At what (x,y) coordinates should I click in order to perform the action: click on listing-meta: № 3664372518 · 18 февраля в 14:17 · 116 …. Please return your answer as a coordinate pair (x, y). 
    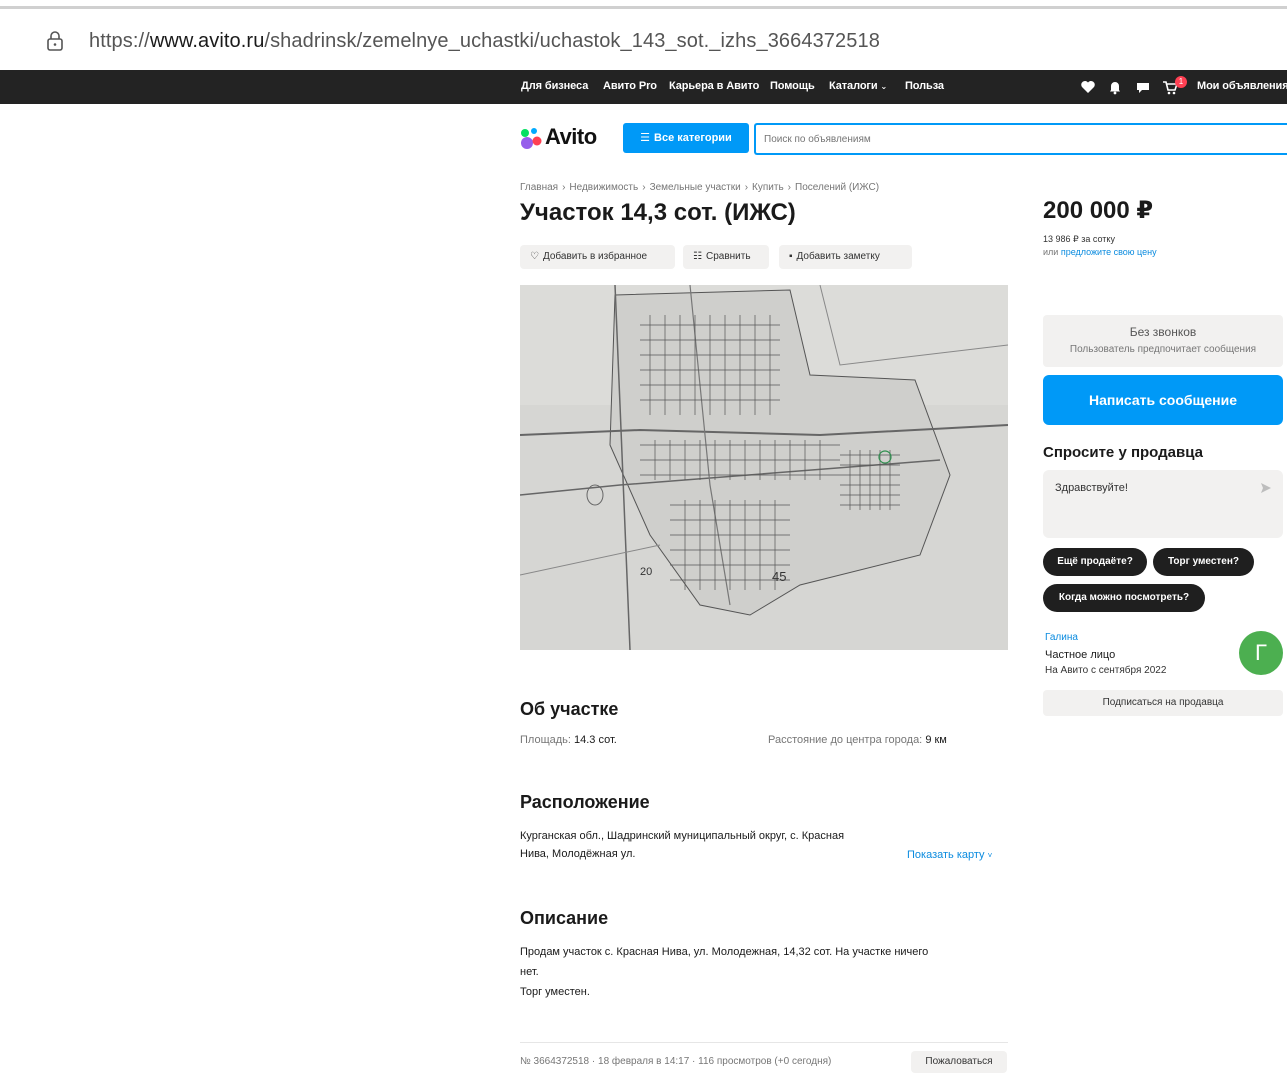
    Looking at the image, I should click on (676, 1061).